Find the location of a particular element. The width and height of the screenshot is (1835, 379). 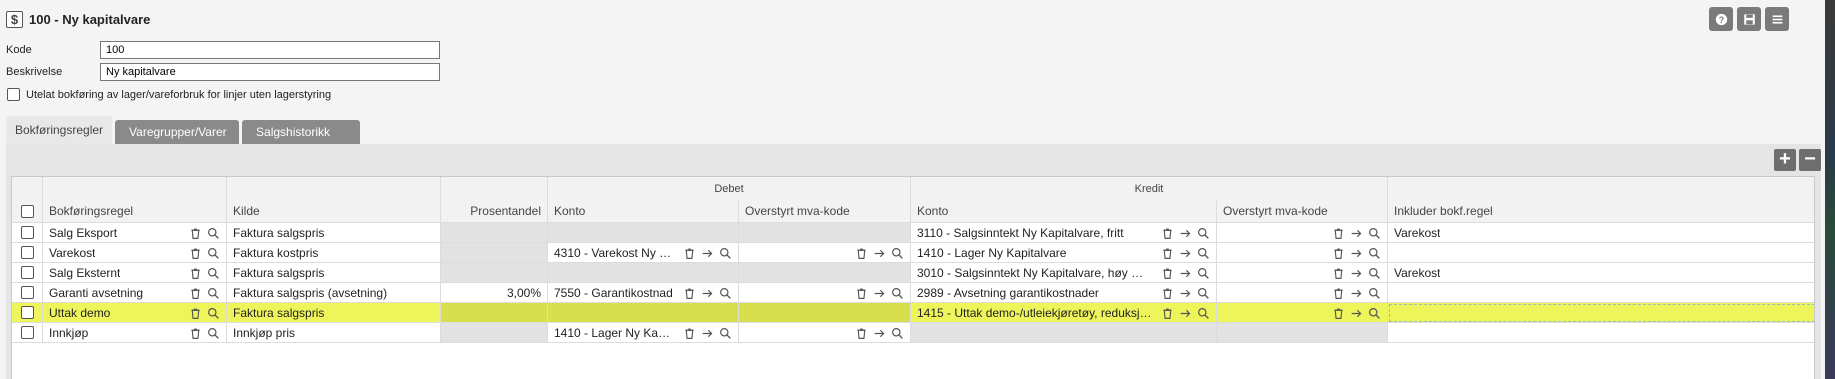

cell-kredit-konto: 1410 - Lager Ny Kapitalvare is located at coordinates (1064, 253).